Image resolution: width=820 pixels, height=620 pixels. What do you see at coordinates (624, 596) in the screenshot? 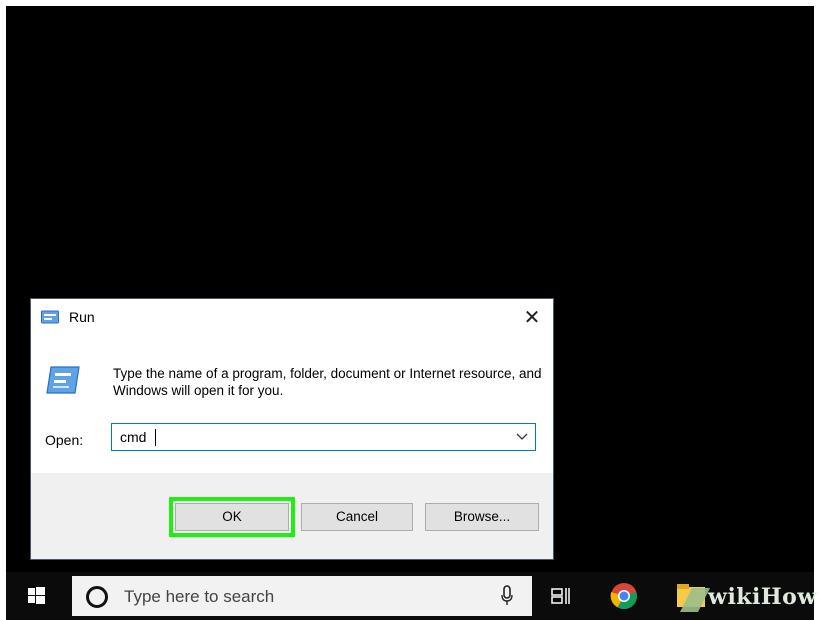
I see `chrome-icon` at bounding box center [624, 596].